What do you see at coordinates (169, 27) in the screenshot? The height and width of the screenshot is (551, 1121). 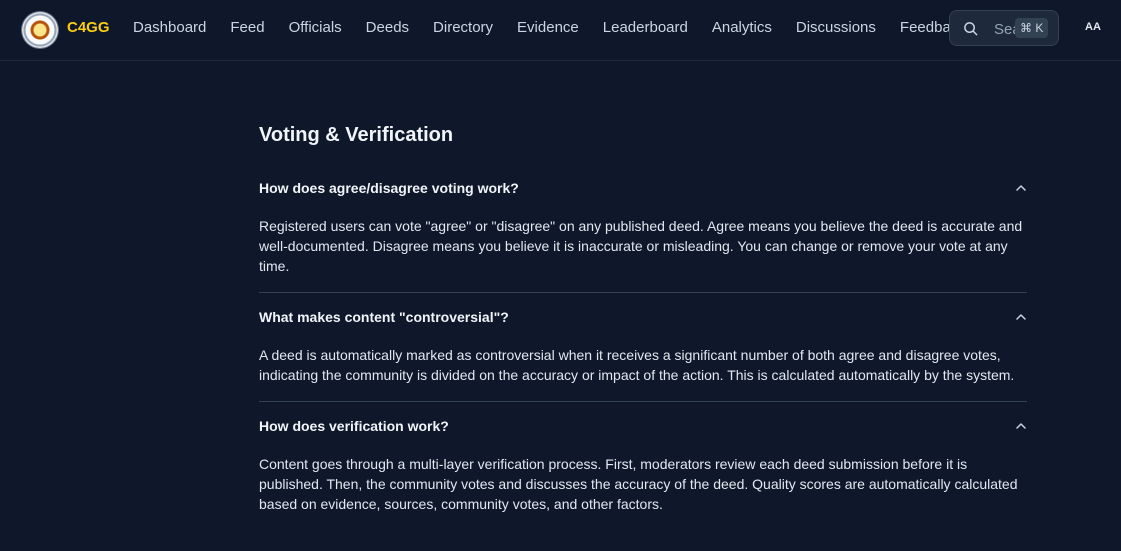 I see `nav-dashboard: Dashboard` at bounding box center [169, 27].